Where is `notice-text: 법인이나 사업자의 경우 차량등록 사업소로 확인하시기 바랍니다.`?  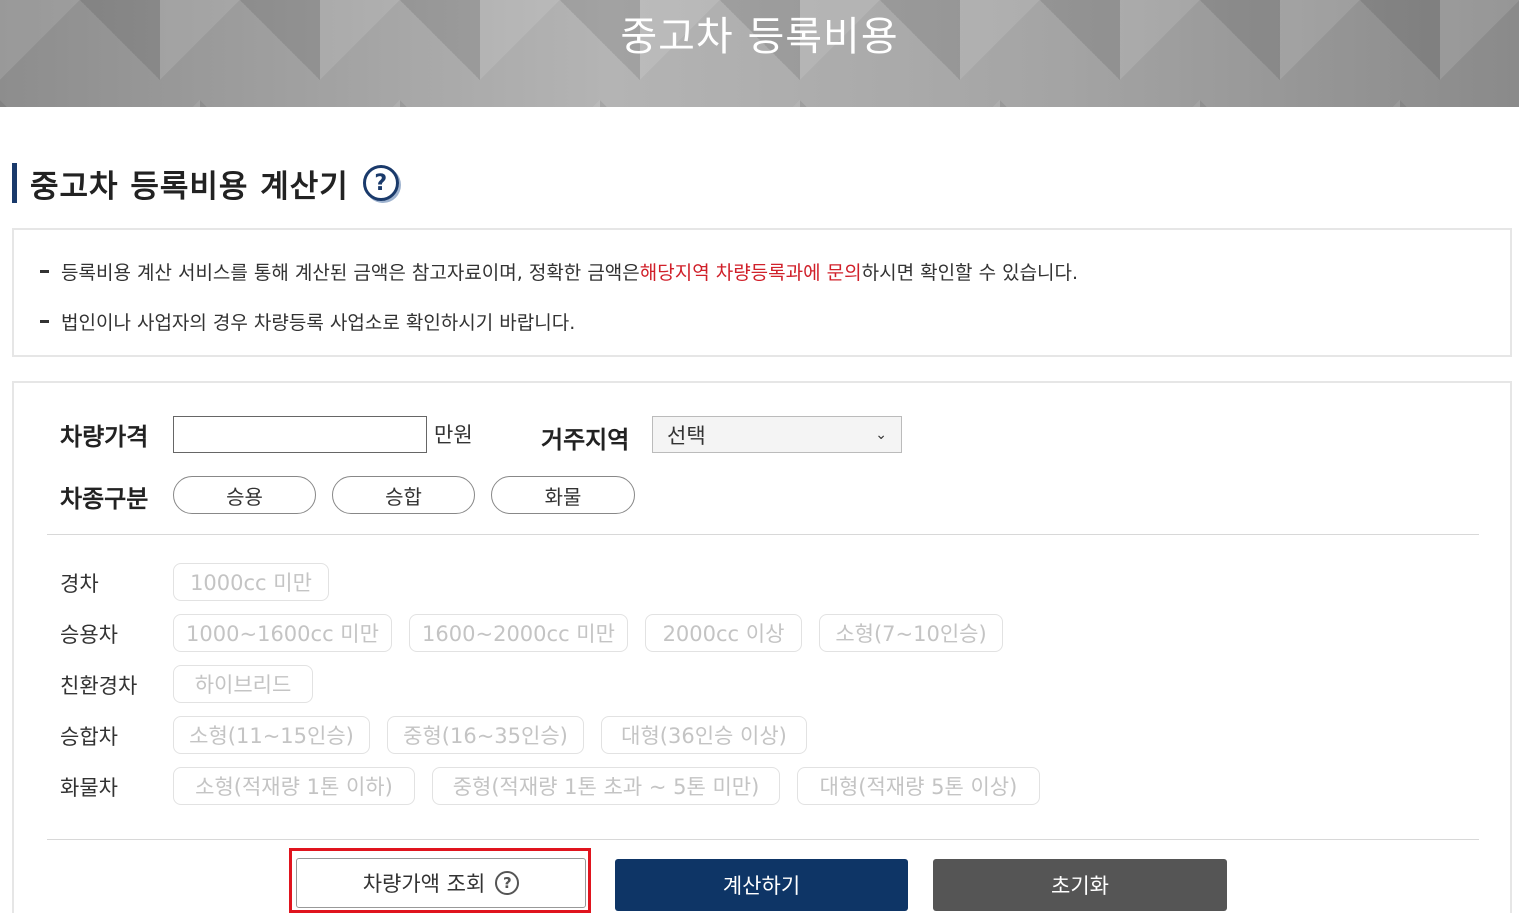
notice-text: 법인이나 사업자의 경우 차량등록 사업소로 확인하시기 바랍니다. is located at coordinates (318, 323).